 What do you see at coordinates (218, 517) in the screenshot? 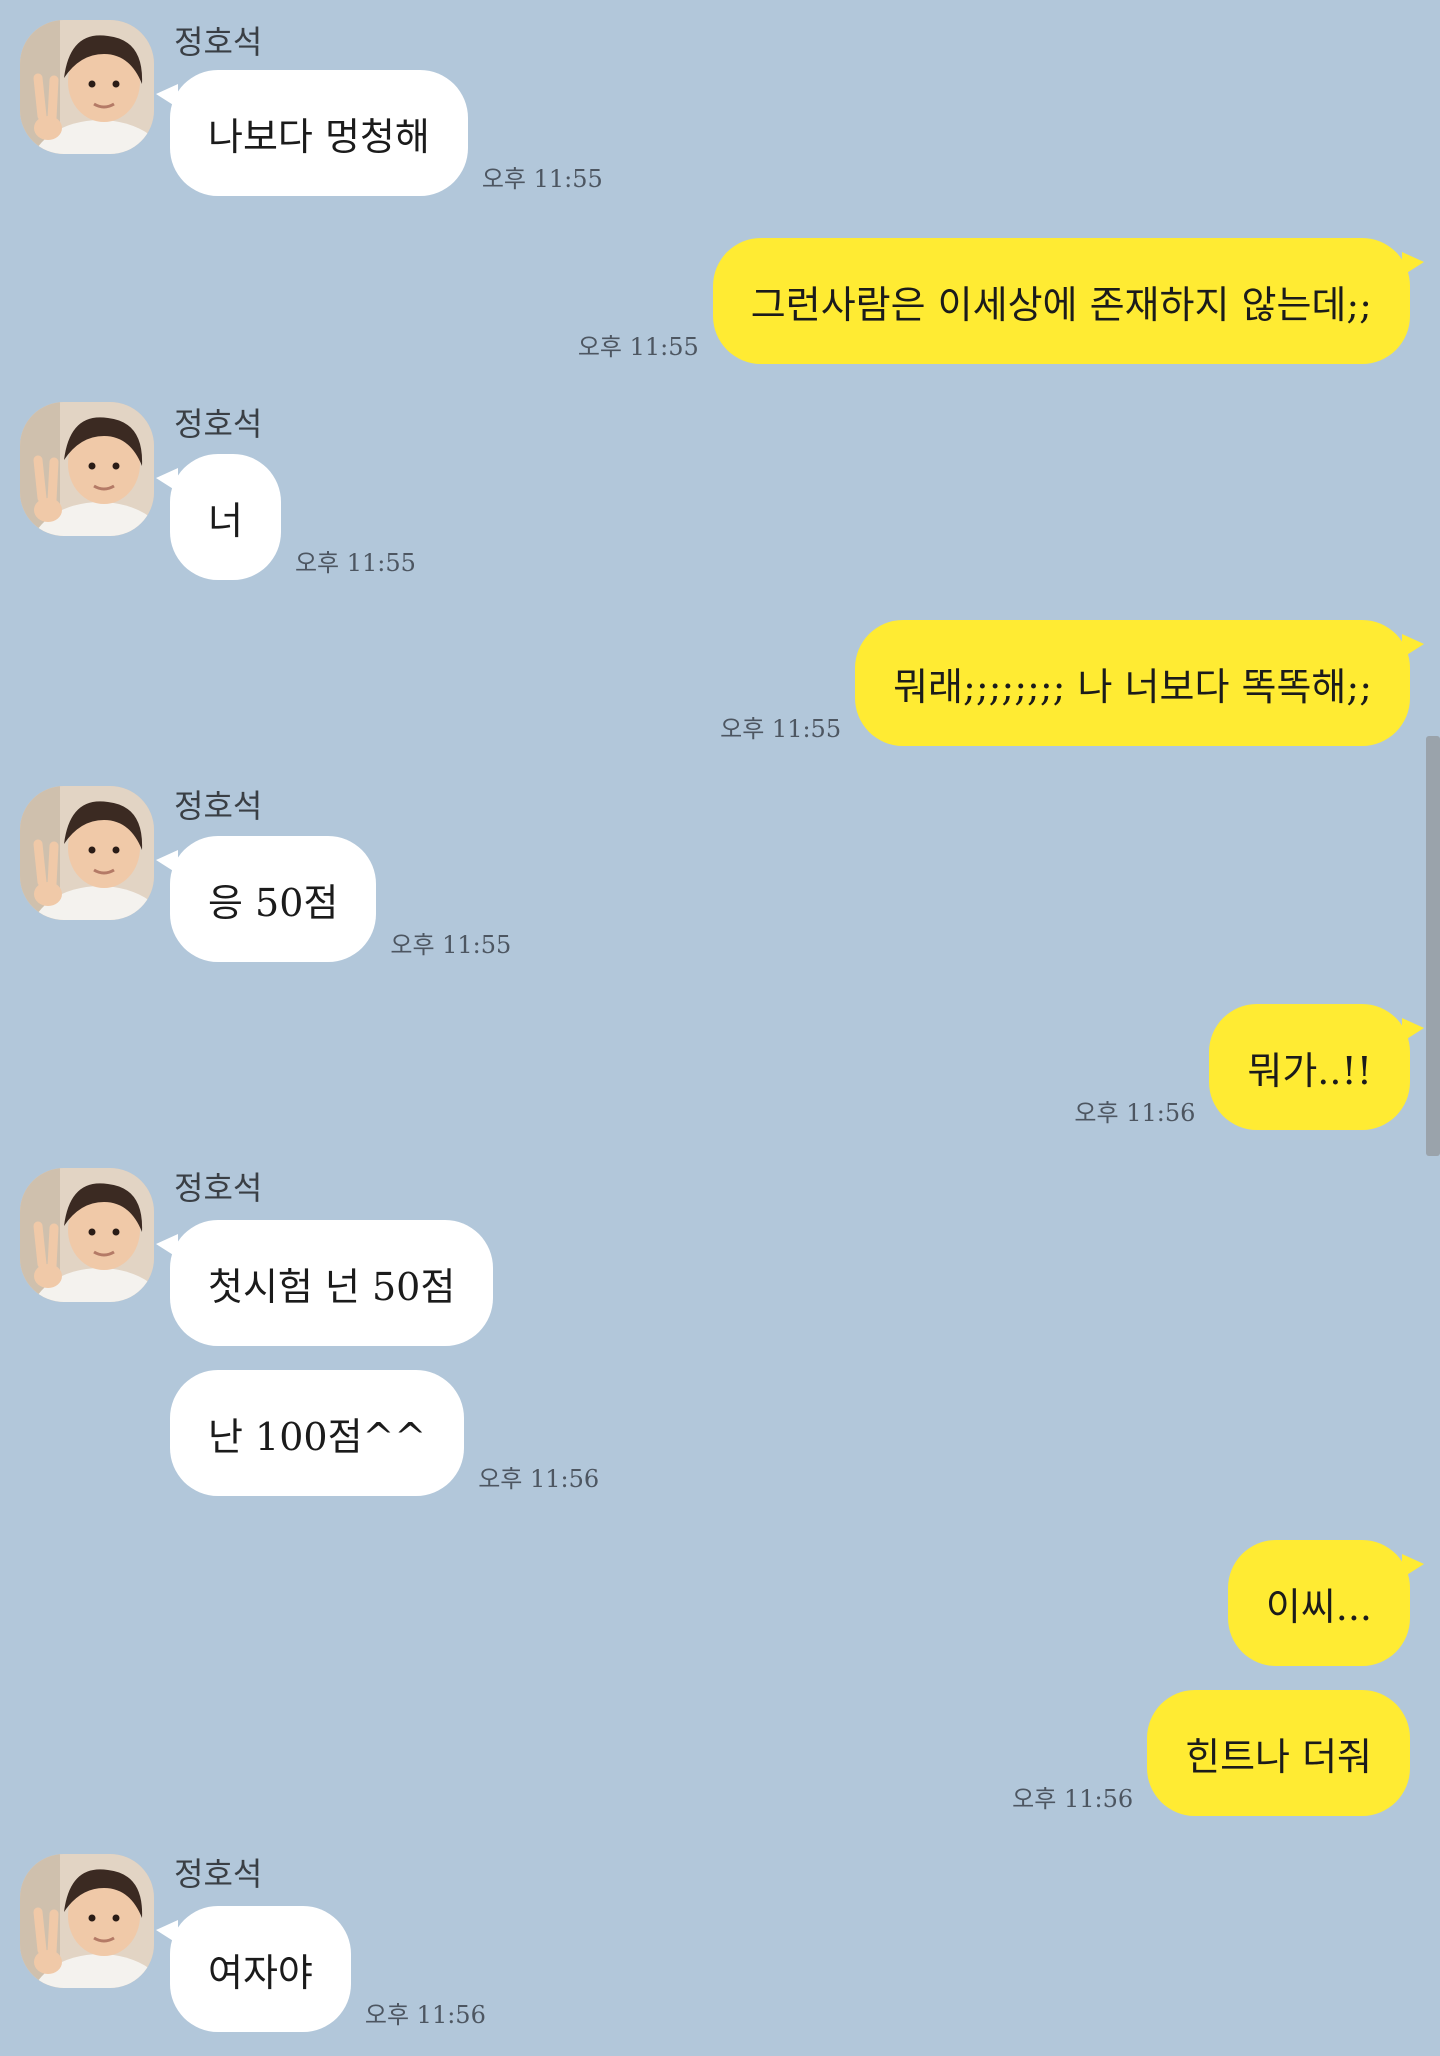
I see `message-bubble: 너` at bounding box center [218, 517].